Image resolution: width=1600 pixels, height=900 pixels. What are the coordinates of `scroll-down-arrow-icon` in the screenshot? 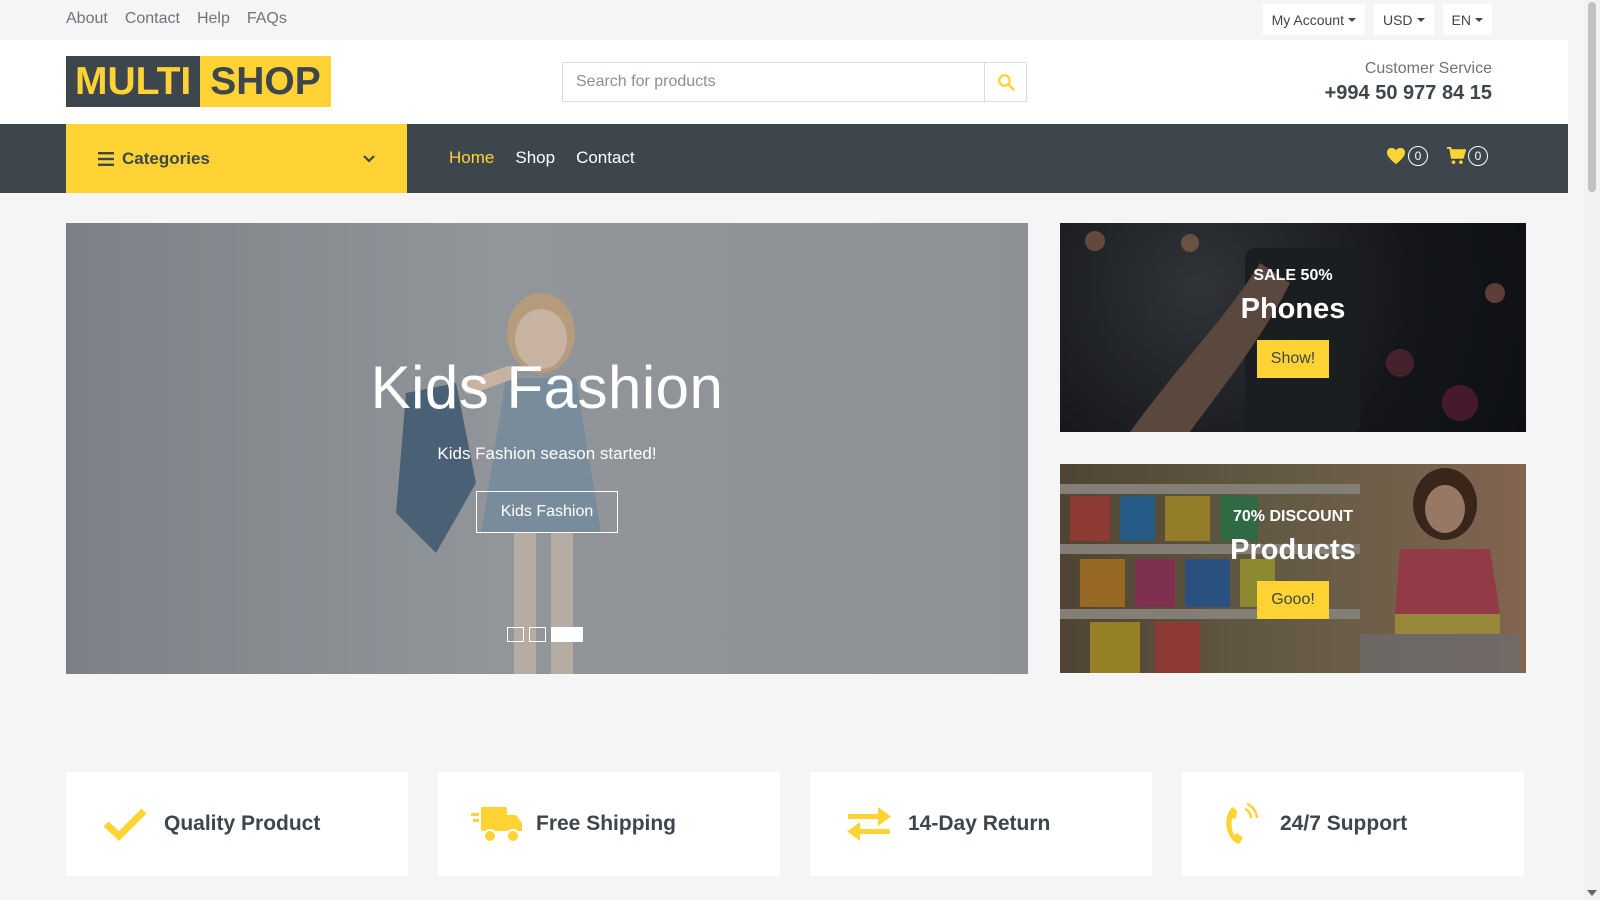 It's located at (1592, 893).